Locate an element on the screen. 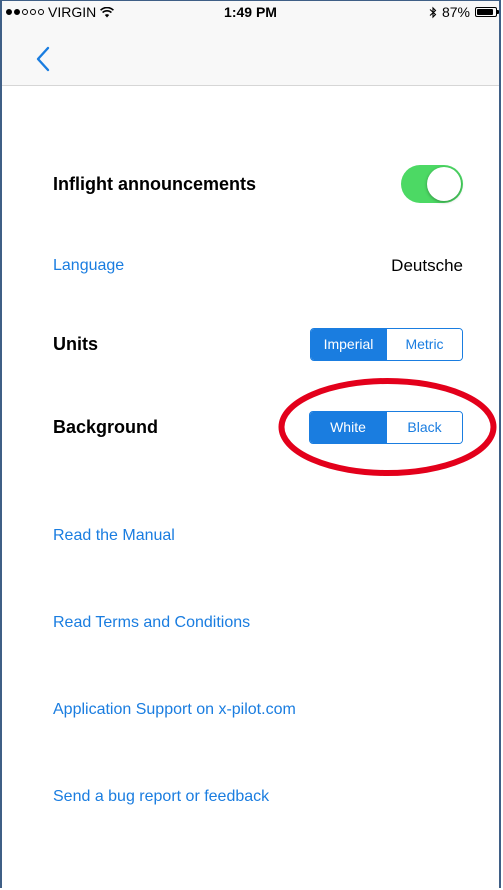  status-right: 87% is located at coordinates (464, 12).